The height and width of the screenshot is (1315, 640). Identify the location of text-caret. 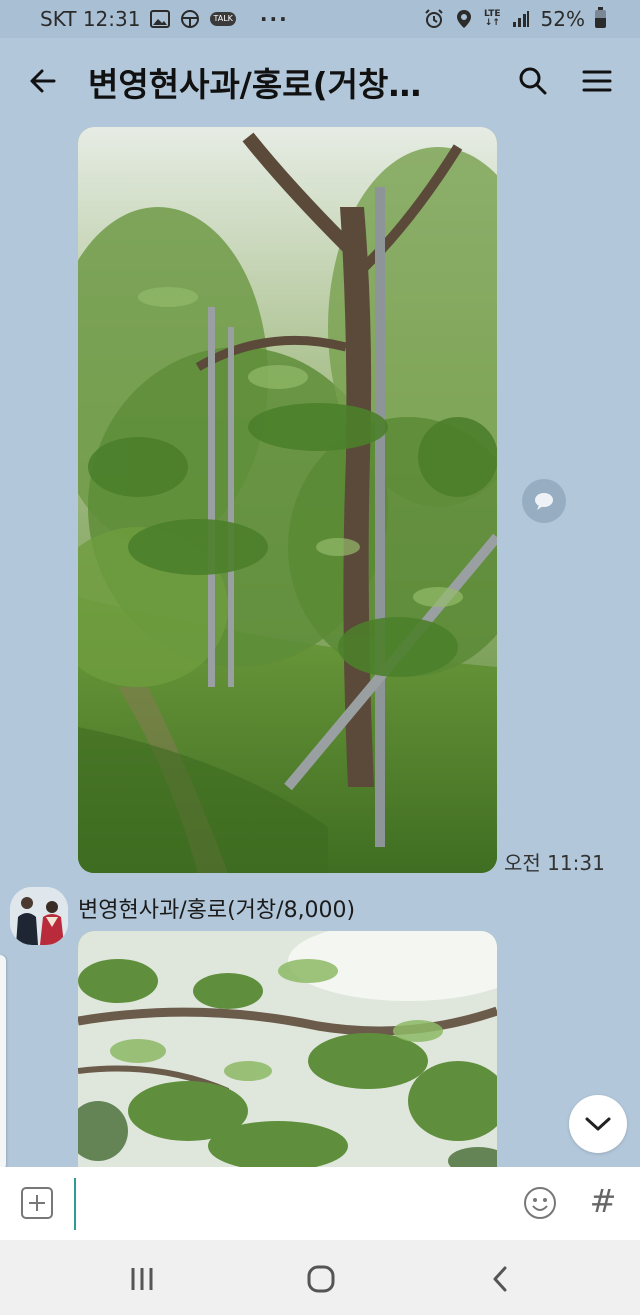
(75, 1204).